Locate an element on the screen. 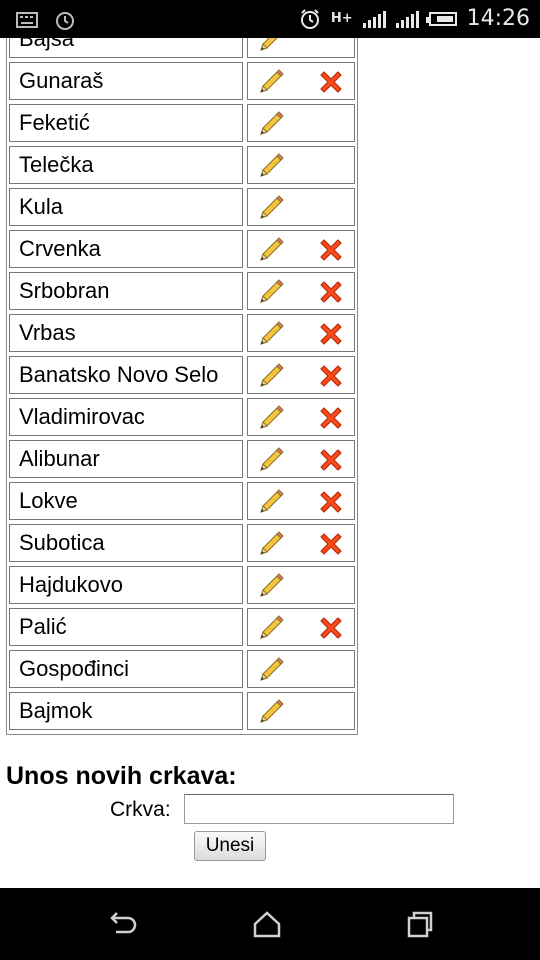 This screenshot has width=540, height=960. row-name: Vladimirovac is located at coordinates (126, 417).